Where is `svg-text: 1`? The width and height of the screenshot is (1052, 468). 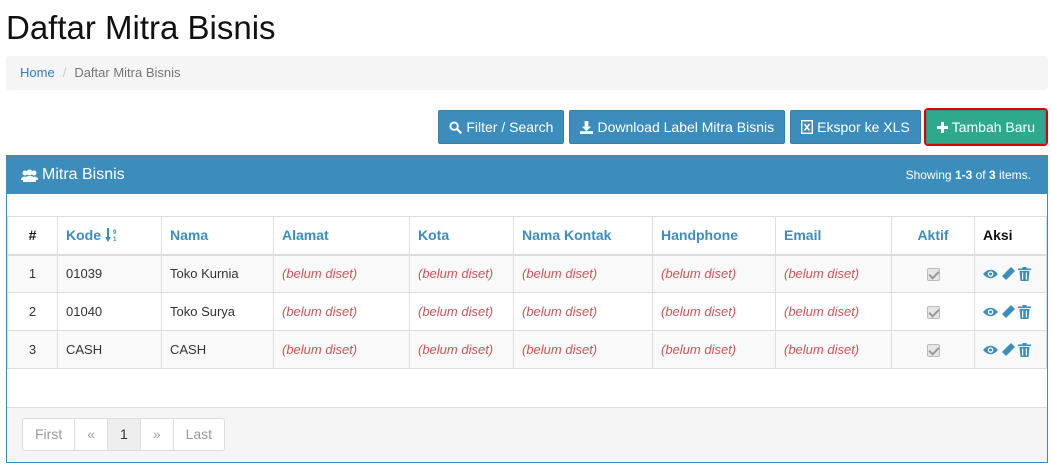 svg-text: 1 is located at coordinates (115, 239).